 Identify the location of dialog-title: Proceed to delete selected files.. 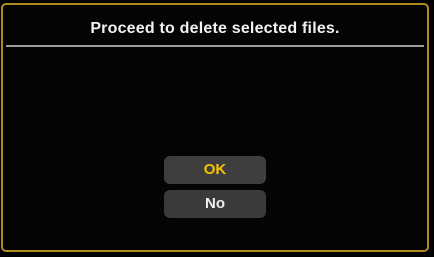
(215, 28).